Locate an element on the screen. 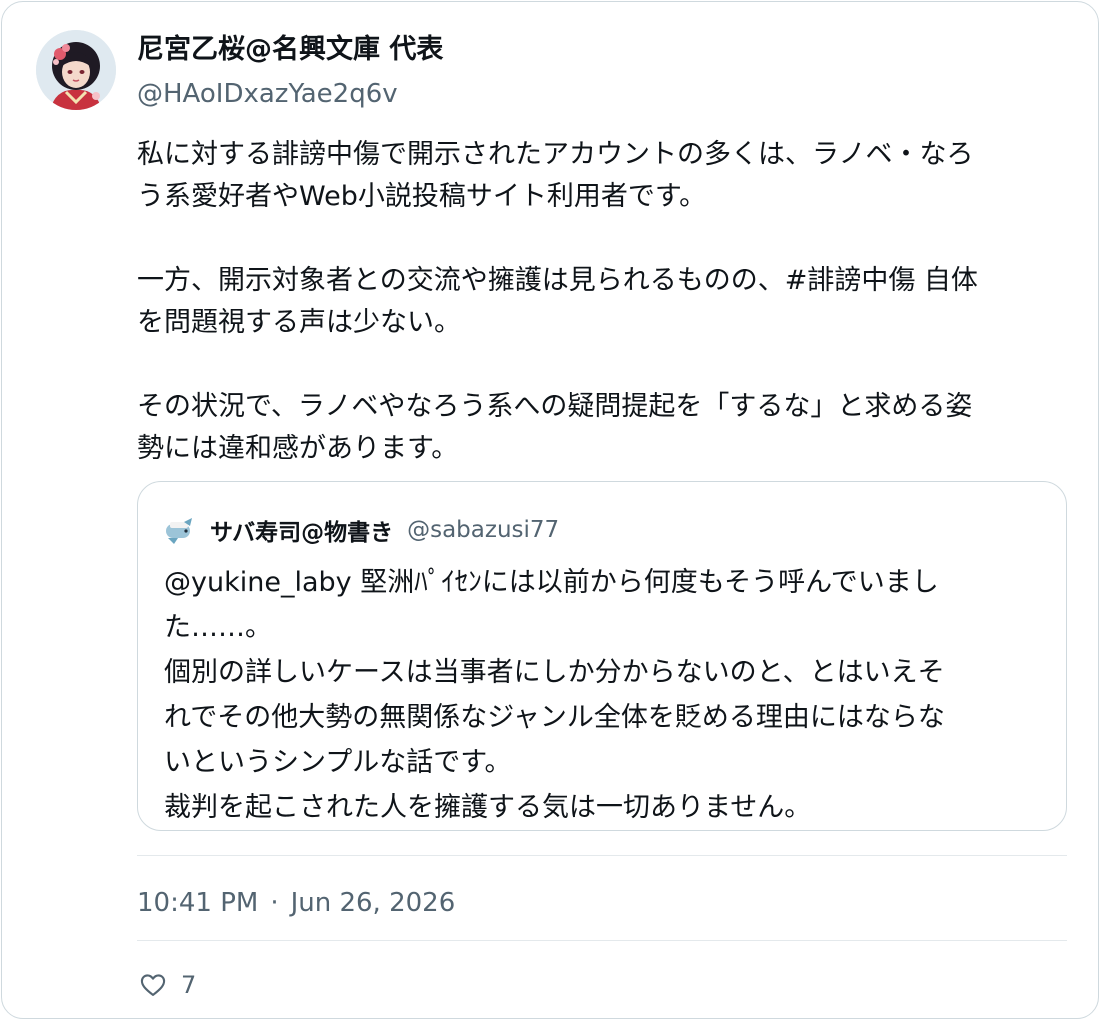  quoted-text-line: れでその他大勢の無関係なジャンル全体を貶める理由にはならな is located at coordinates (554, 717).